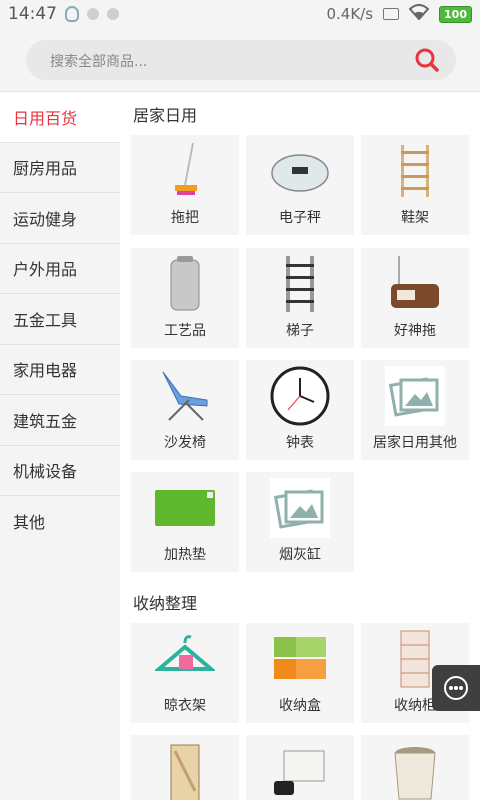  Describe the element at coordinates (72, 14) in the screenshot. I see `qq-icon` at that location.